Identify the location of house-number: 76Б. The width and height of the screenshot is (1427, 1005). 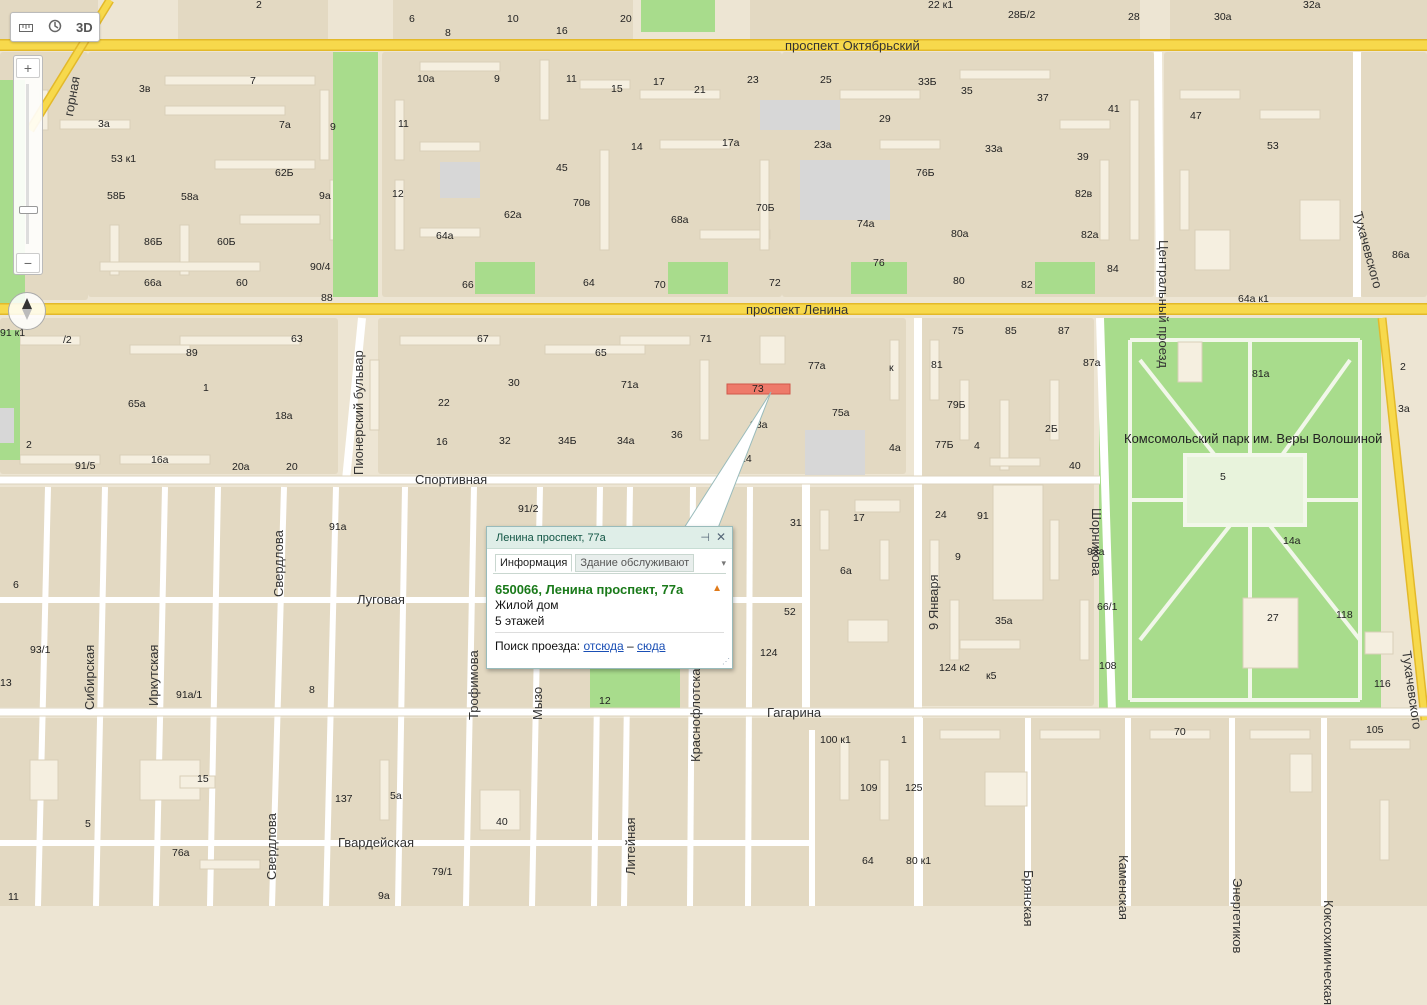
(925, 173).